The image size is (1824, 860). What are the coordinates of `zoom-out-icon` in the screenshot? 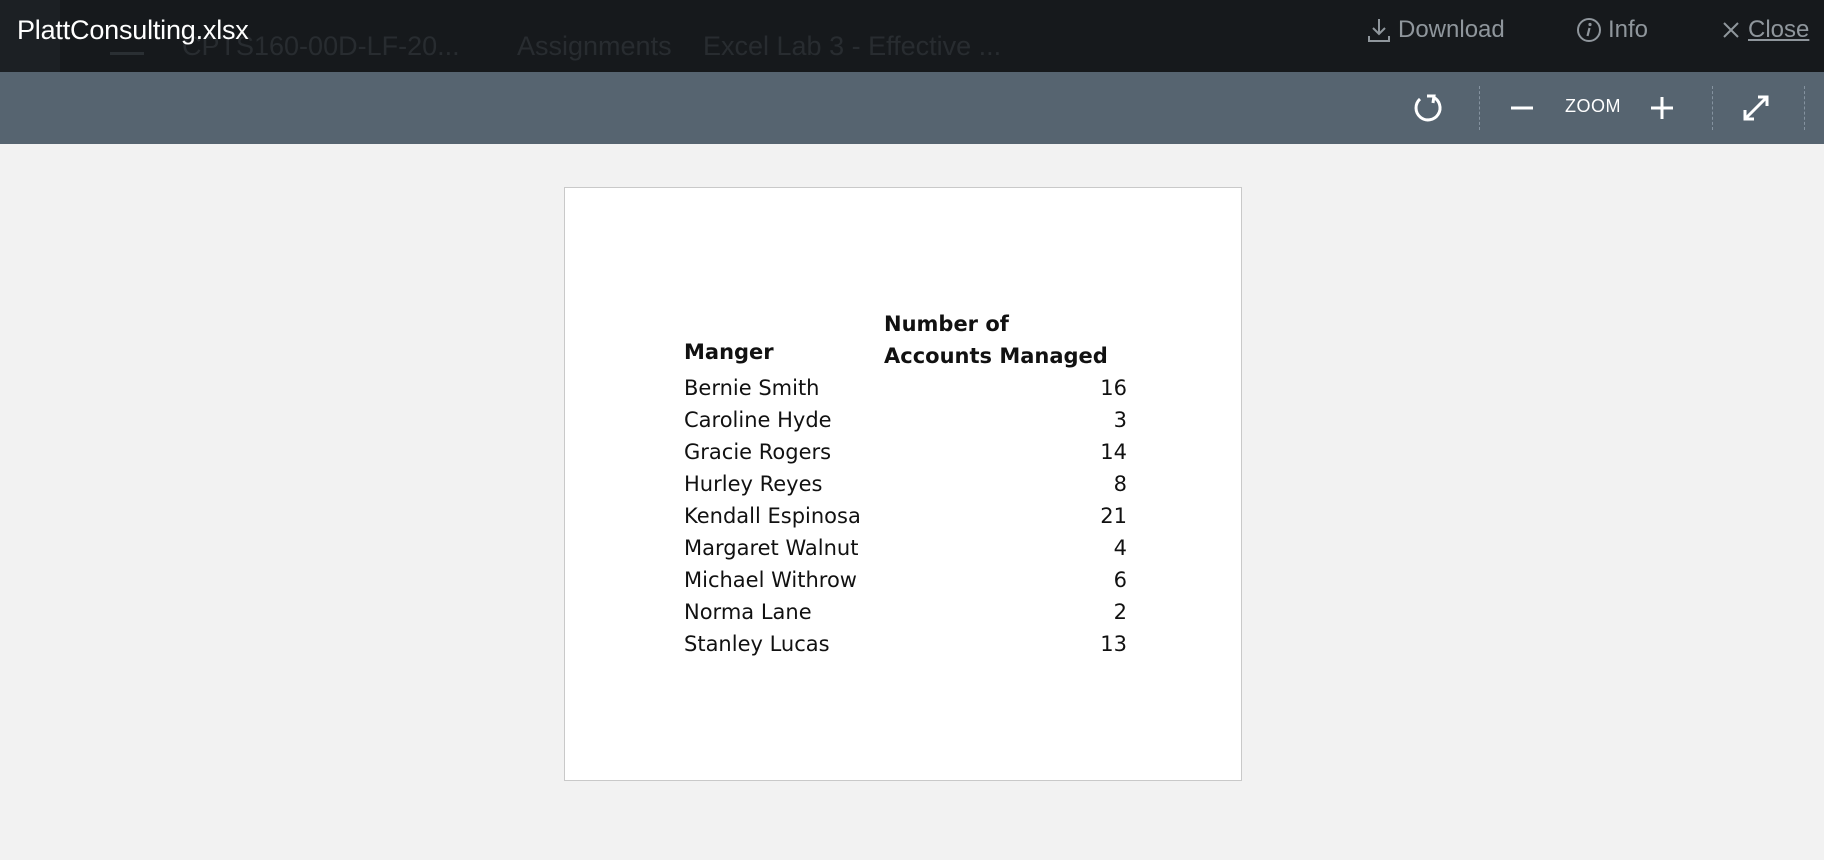 It's located at (1522, 108).